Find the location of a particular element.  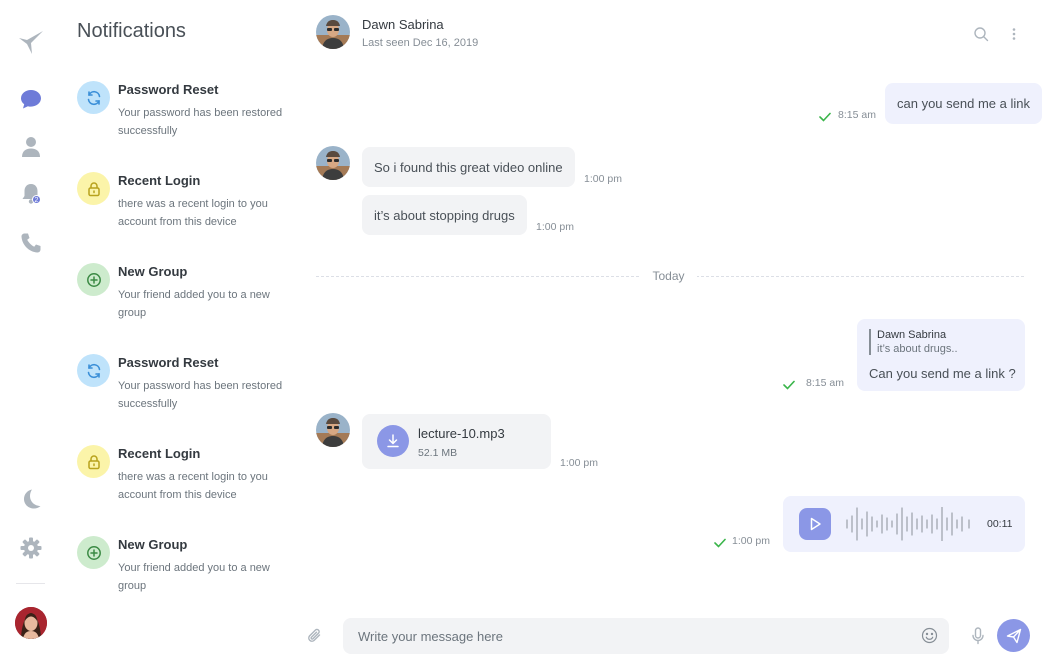

emoji-icon is located at coordinates (929, 635).